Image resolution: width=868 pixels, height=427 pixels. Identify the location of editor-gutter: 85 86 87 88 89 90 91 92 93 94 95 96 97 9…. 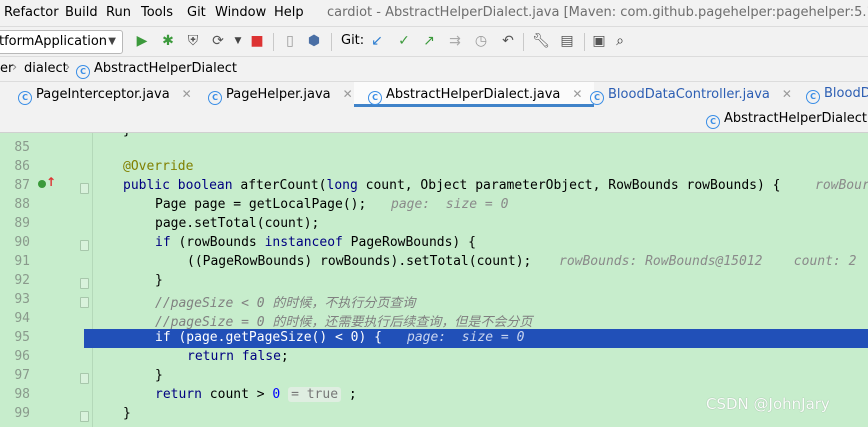
(46, 280).